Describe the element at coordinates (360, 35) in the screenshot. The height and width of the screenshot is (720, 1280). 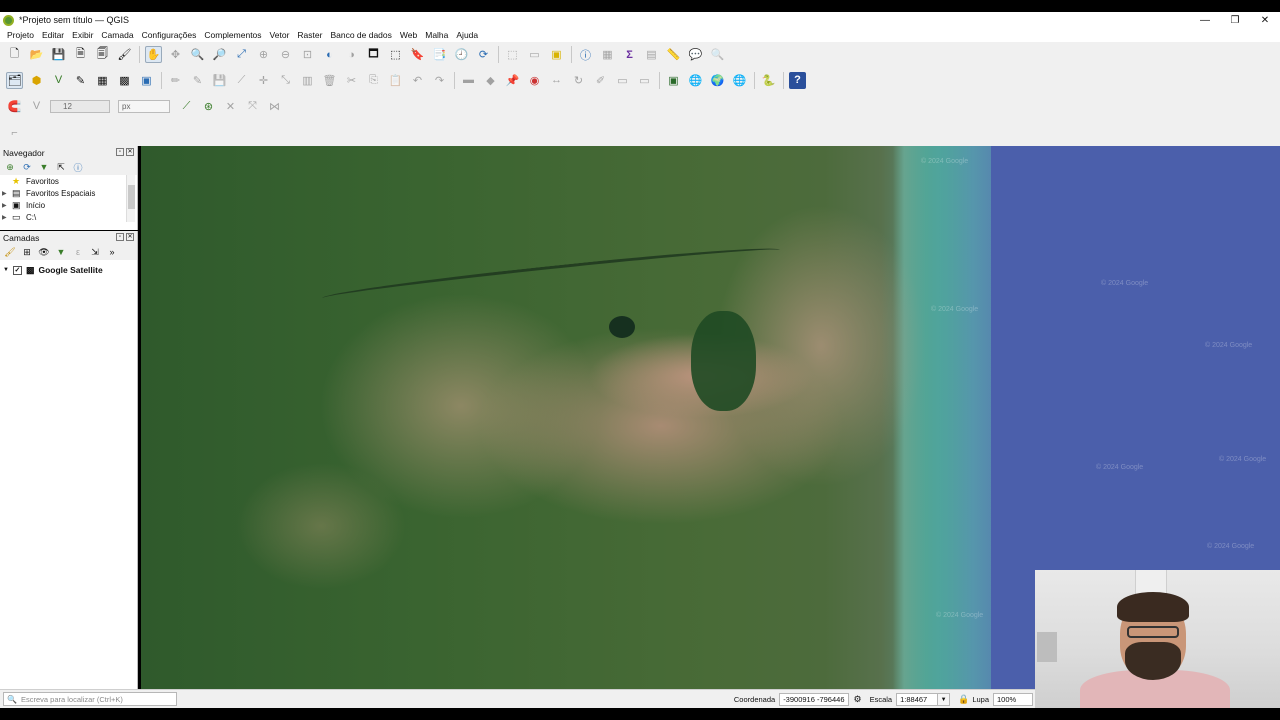
I see `menu-banco-de-dados: Banco de dados` at that location.